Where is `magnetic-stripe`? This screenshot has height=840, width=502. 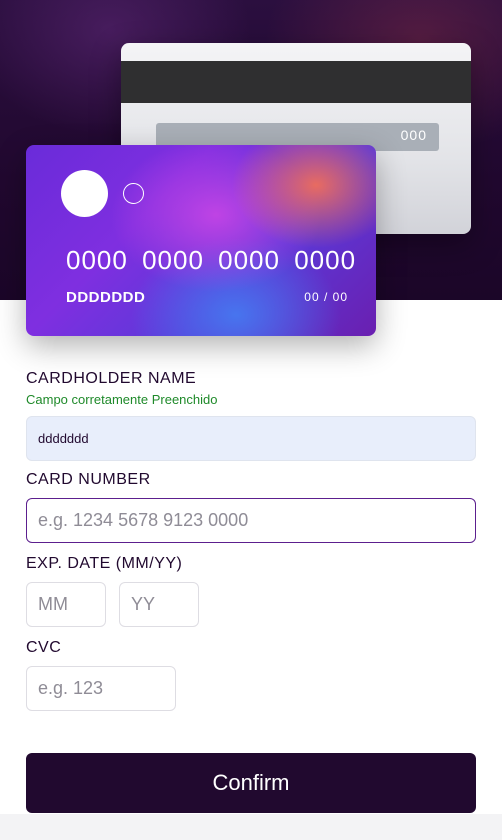
magnetic-stripe is located at coordinates (296, 82).